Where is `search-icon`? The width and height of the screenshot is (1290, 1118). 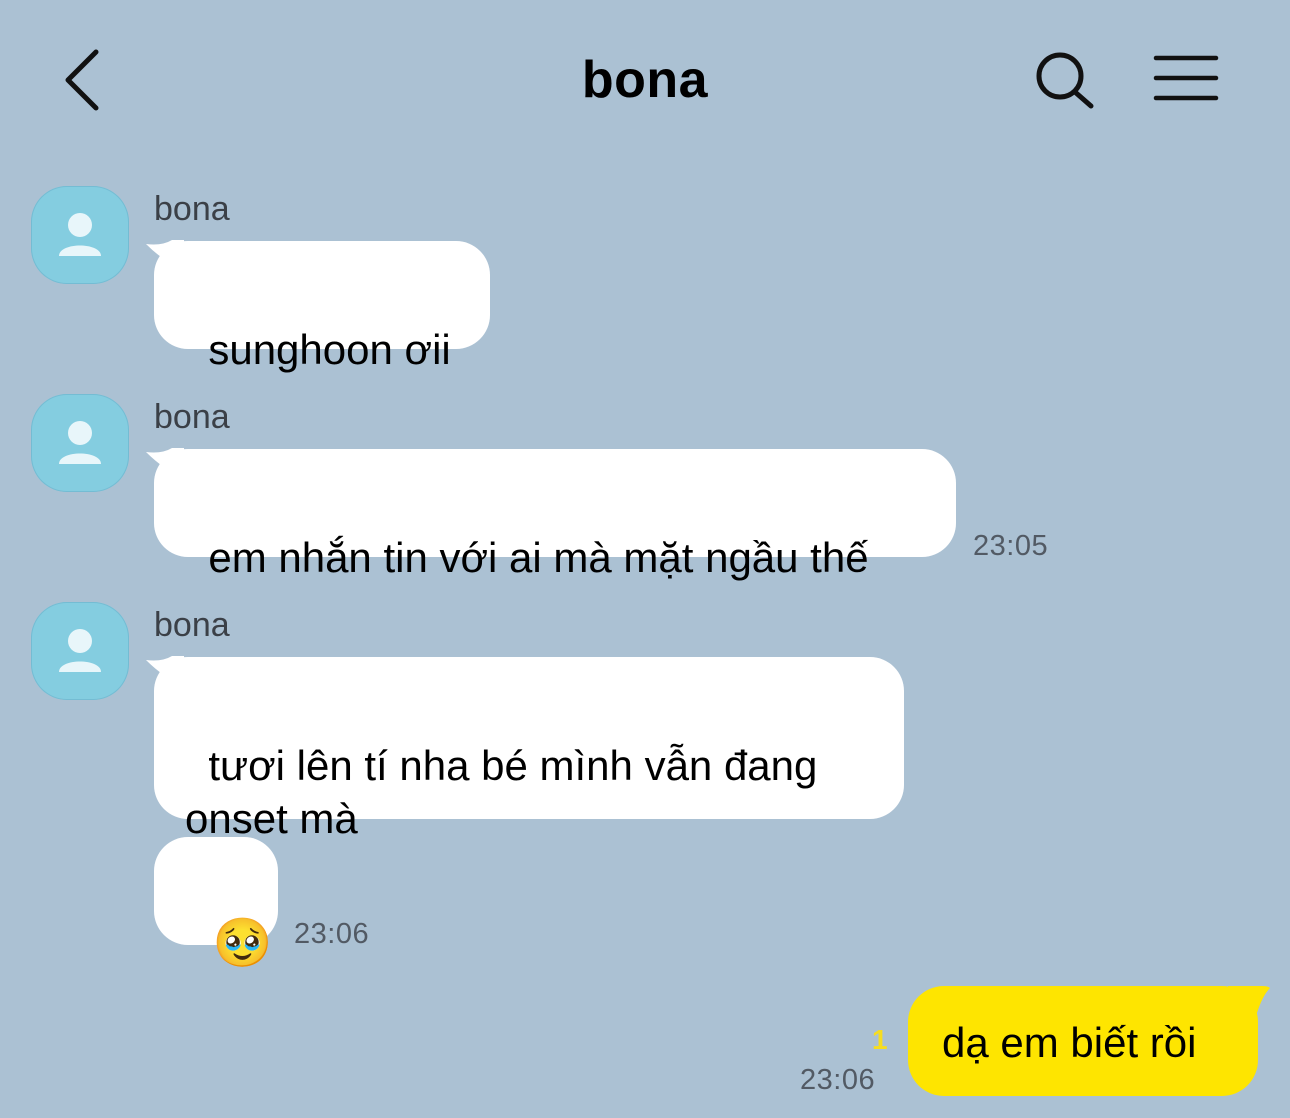
search-icon is located at coordinates (1065, 80).